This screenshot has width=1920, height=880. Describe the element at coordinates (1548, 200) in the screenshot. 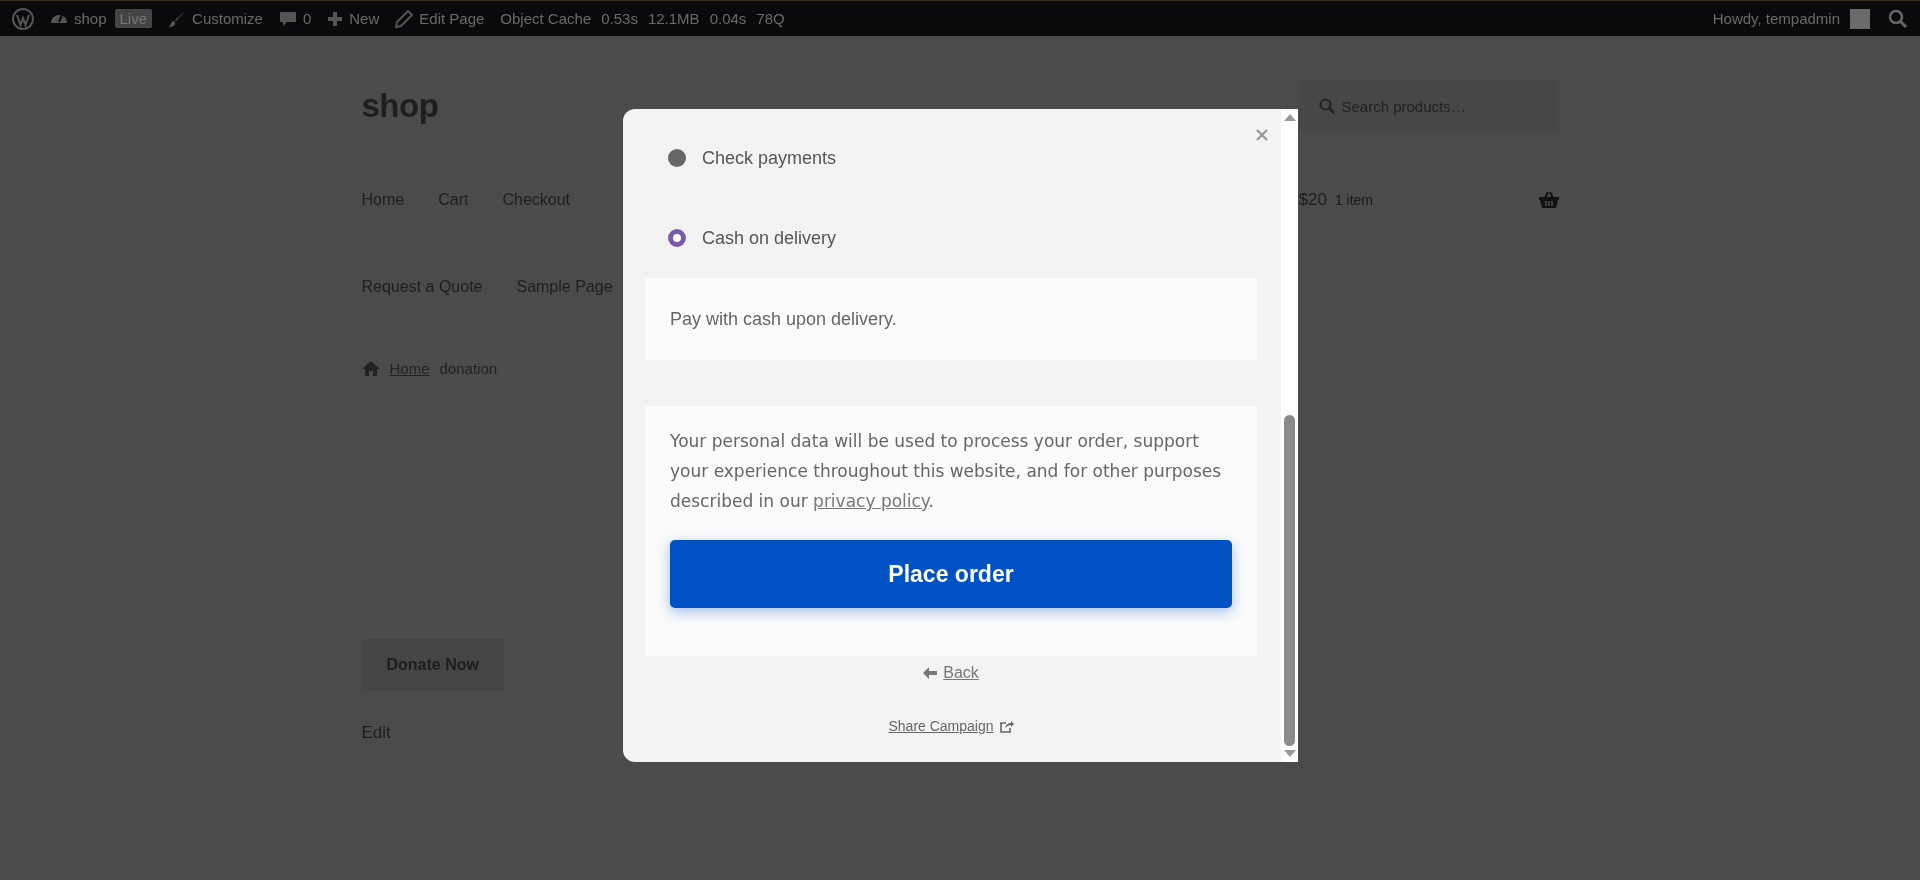

I see `basket-icon` at that location.